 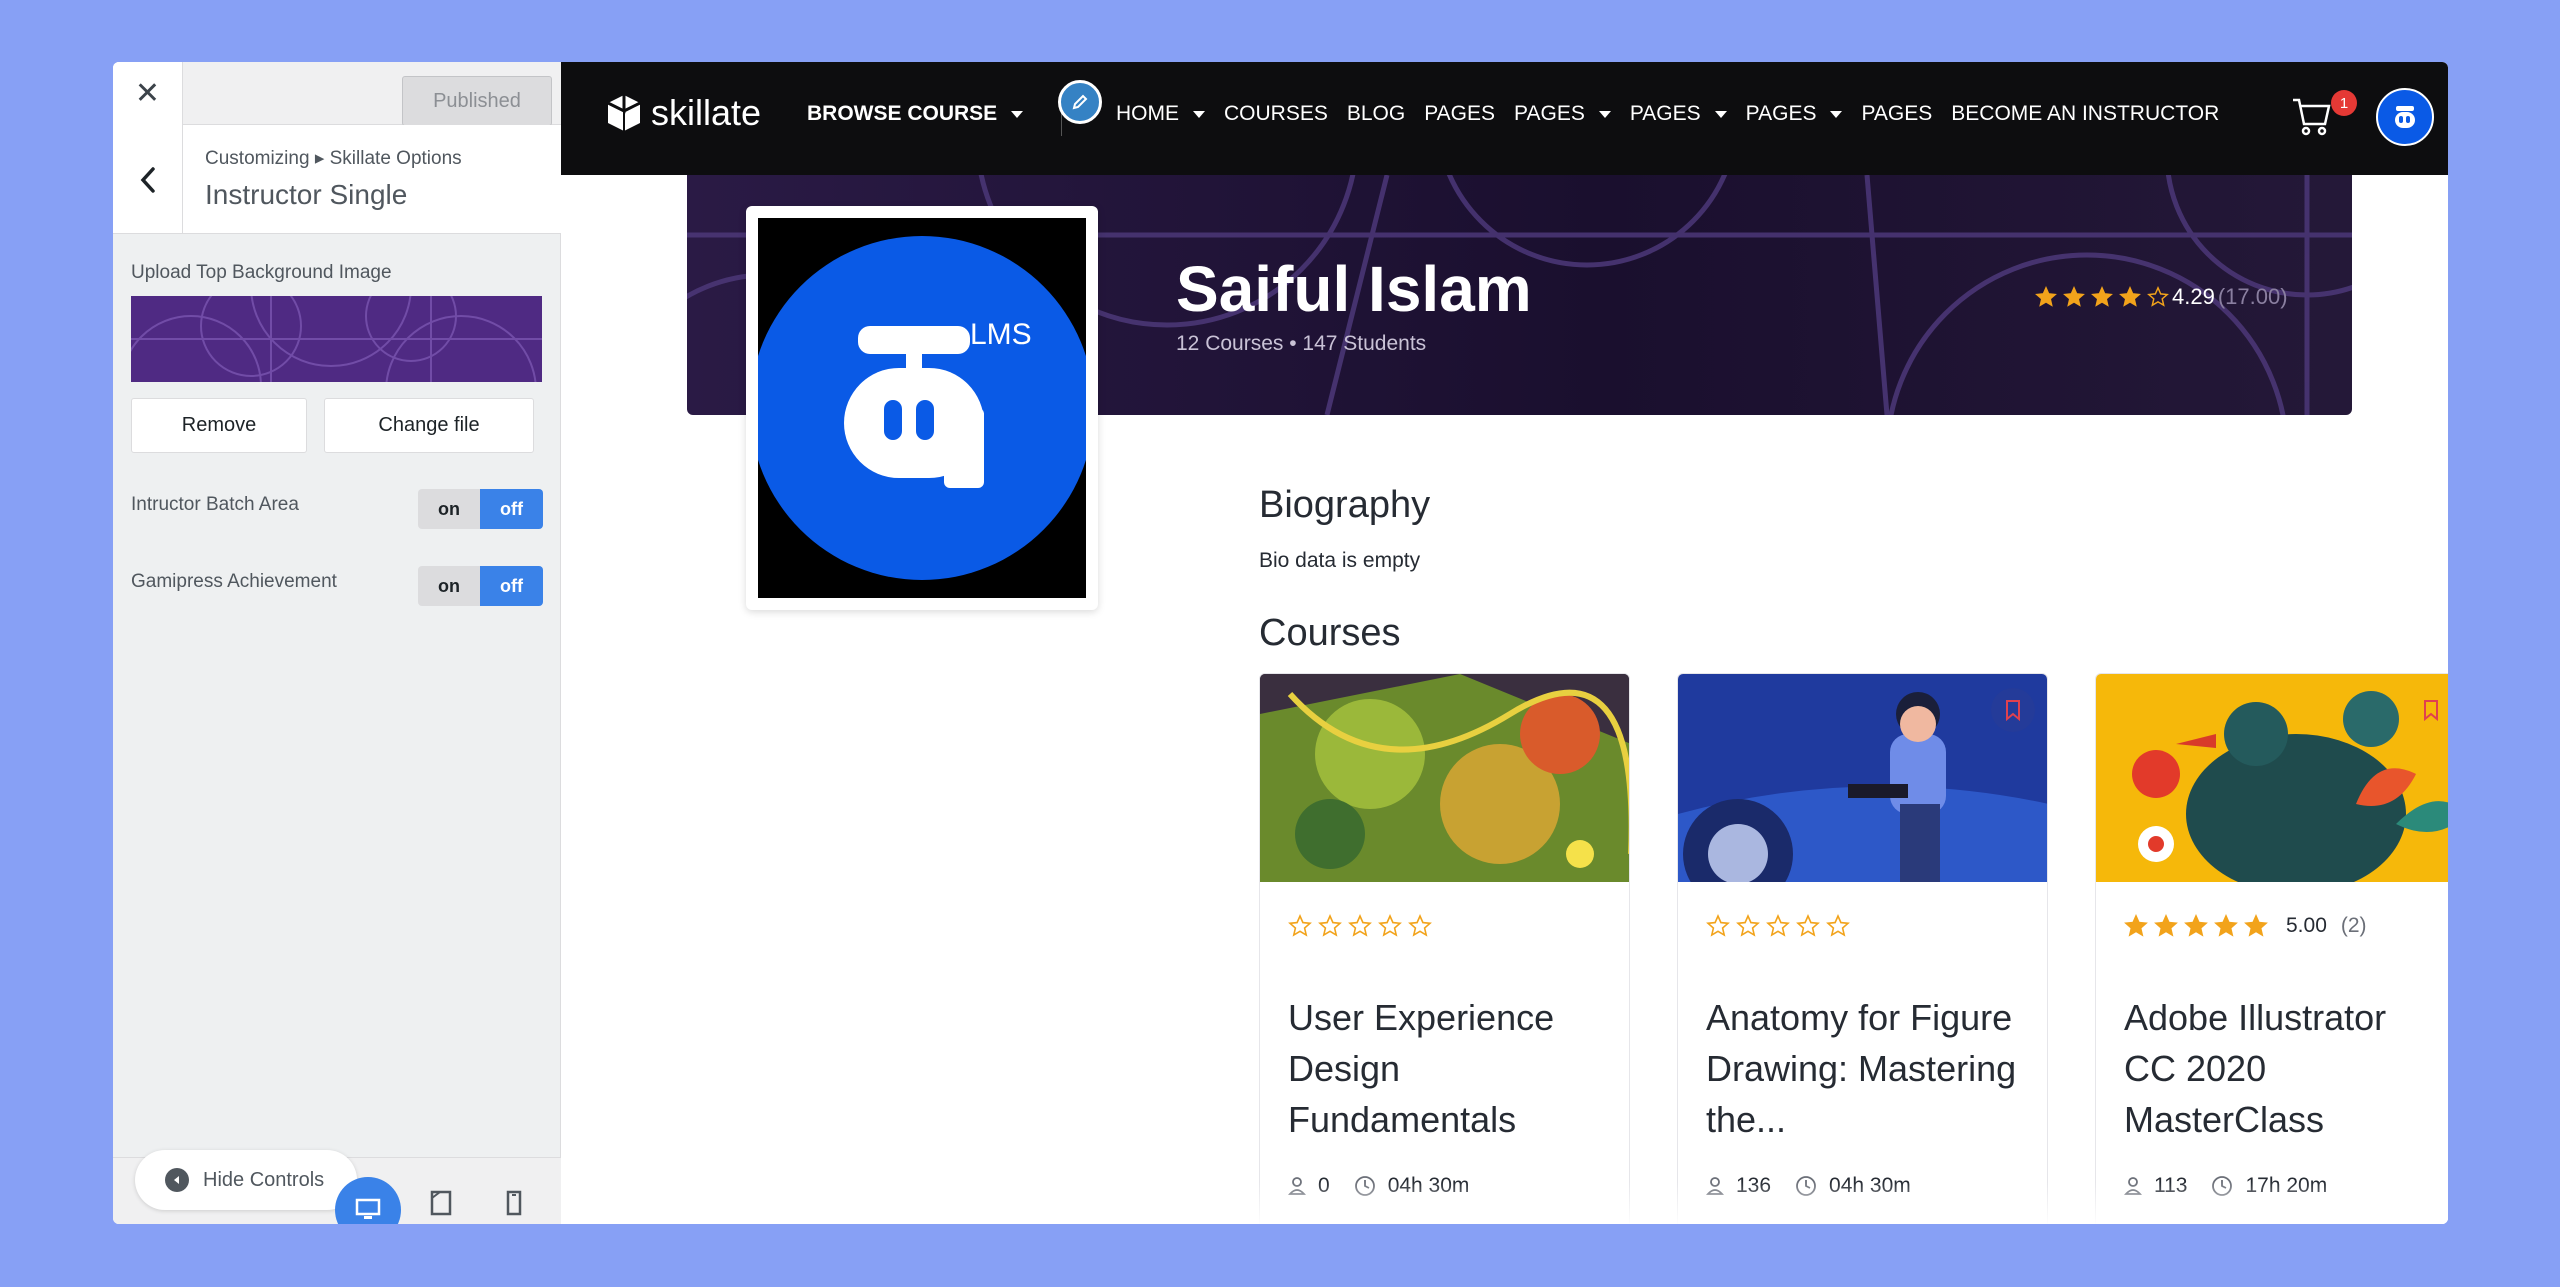 I want to click on bg-image-label: Upload Top Background Image, so click(x=261, y=272).